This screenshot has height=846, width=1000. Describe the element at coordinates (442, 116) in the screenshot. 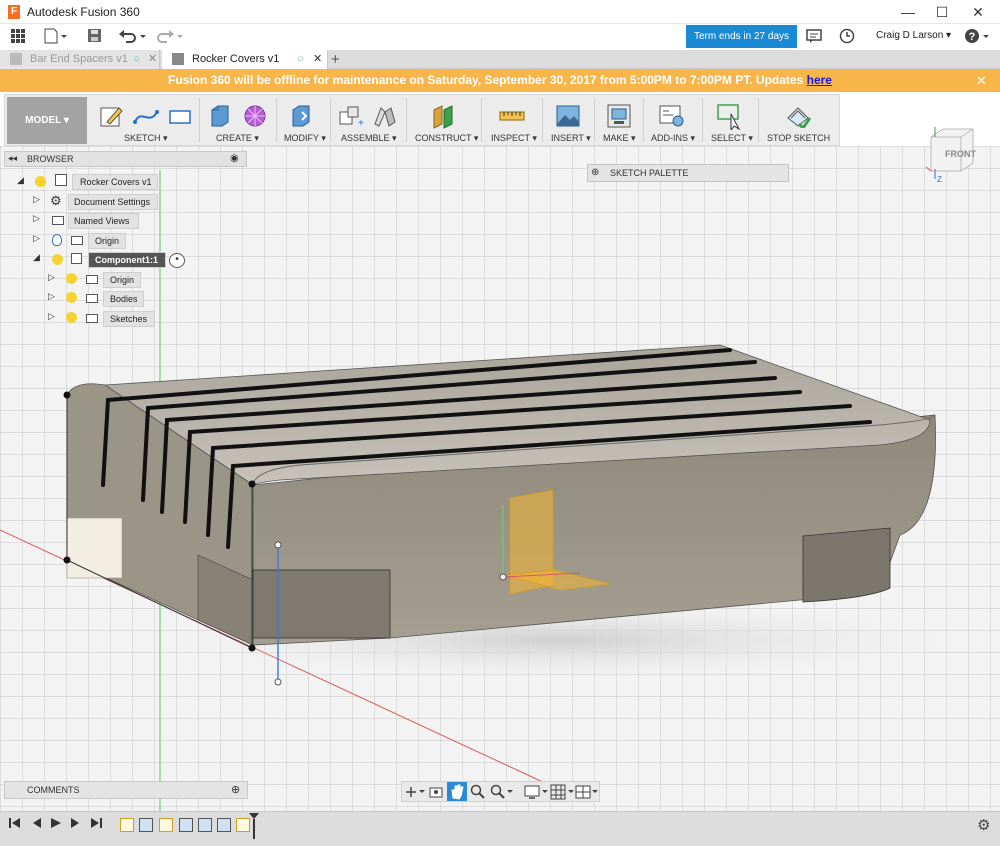

I see `offset-plane-icon` at that location.